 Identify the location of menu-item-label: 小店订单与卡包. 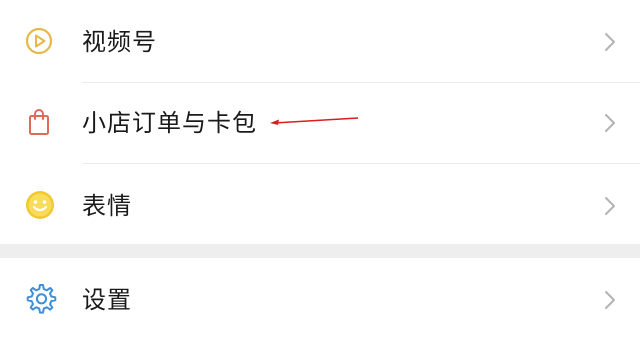
(169, 123).